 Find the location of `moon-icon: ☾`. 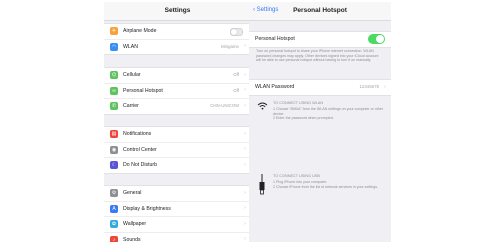

moon-icon: ☾ is located at coordinates (114, 165).